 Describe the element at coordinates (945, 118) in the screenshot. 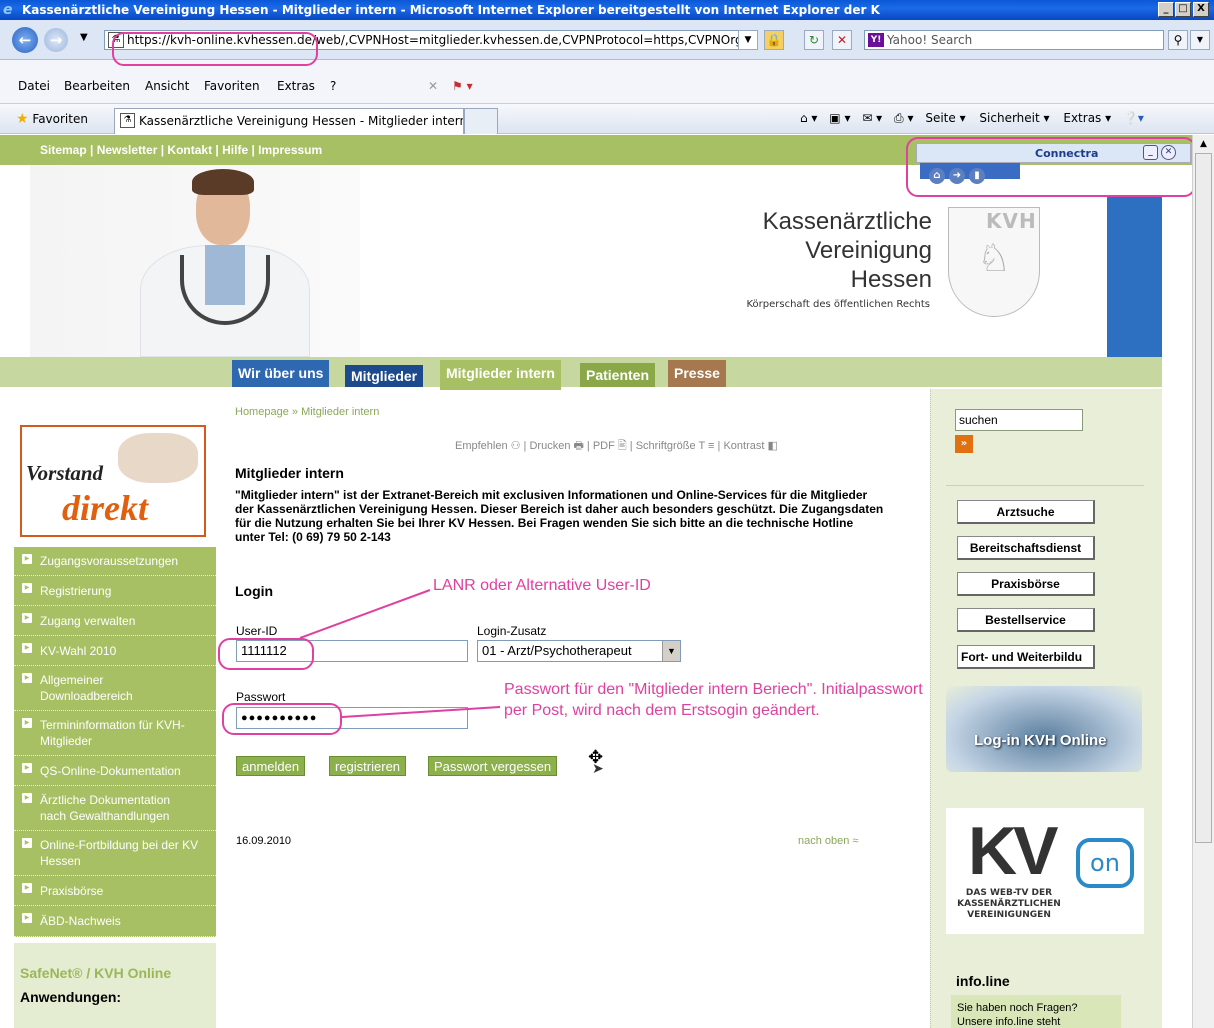

I see `cmd-seite: Seite ▾` at that location.